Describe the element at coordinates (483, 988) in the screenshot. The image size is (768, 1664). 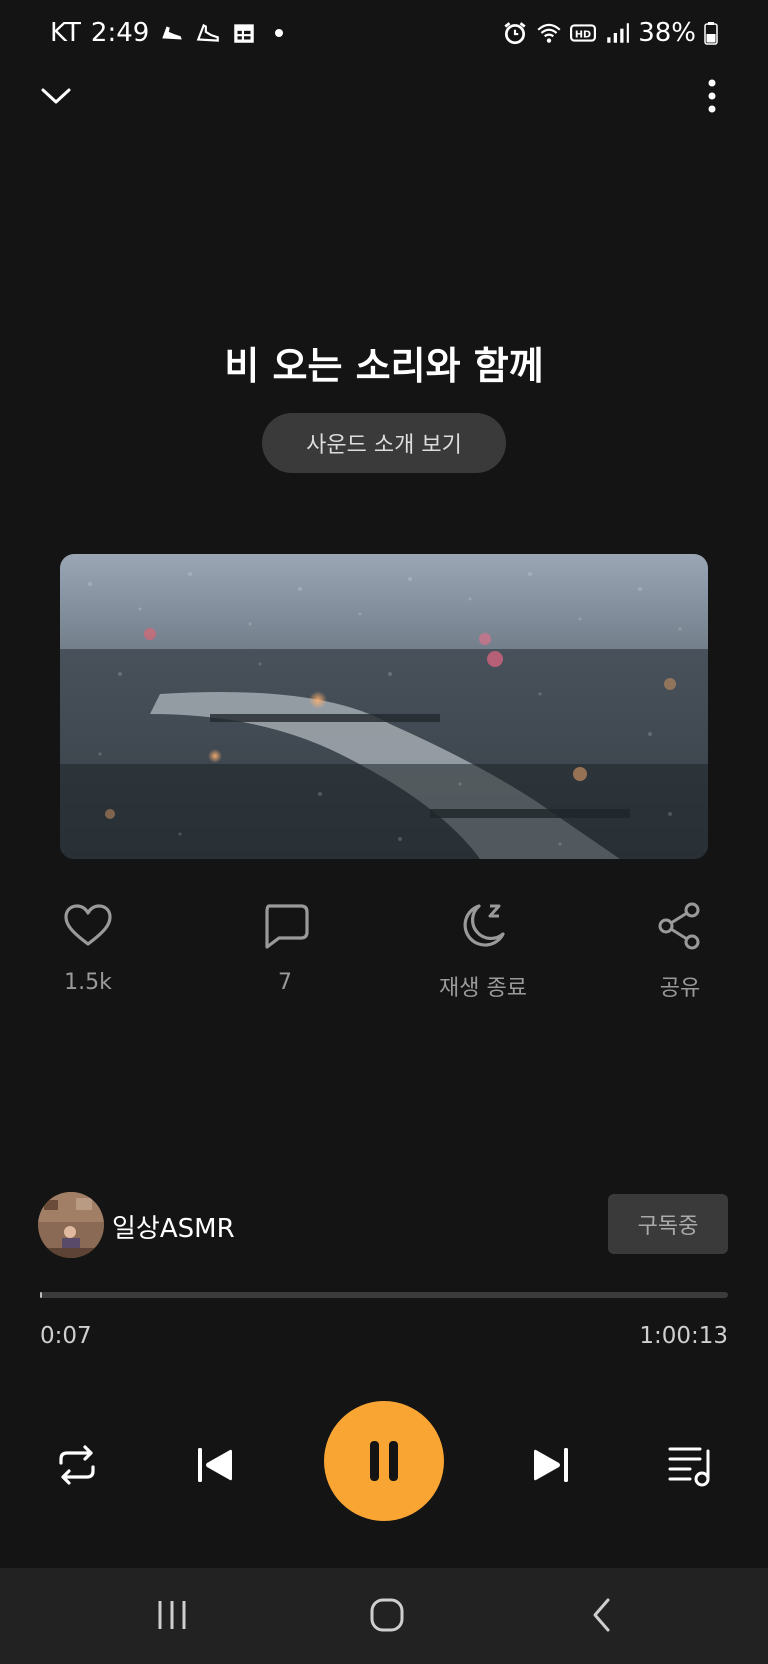
I see `sleep-timer-label: 재생 종료` at that location.